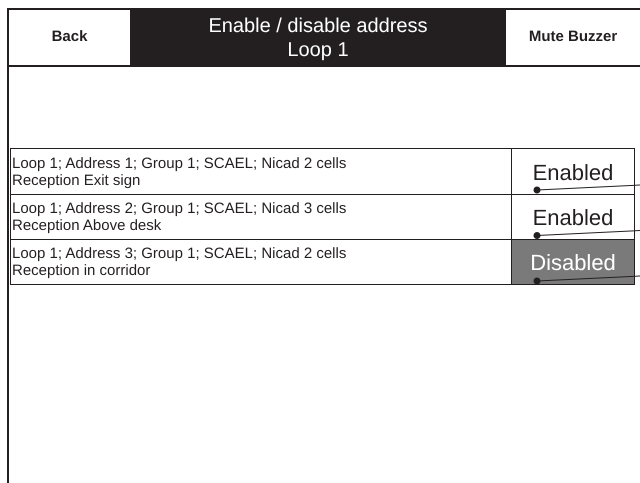 The height and width of the screenshot is (483, 640). What do you see at coordinates (180, 208) in the screenshot?
I see `address-description: Loop 1; Address 2; Group 1; SCAEL; Nicad 3 cells` at bounding box center [180, 208].